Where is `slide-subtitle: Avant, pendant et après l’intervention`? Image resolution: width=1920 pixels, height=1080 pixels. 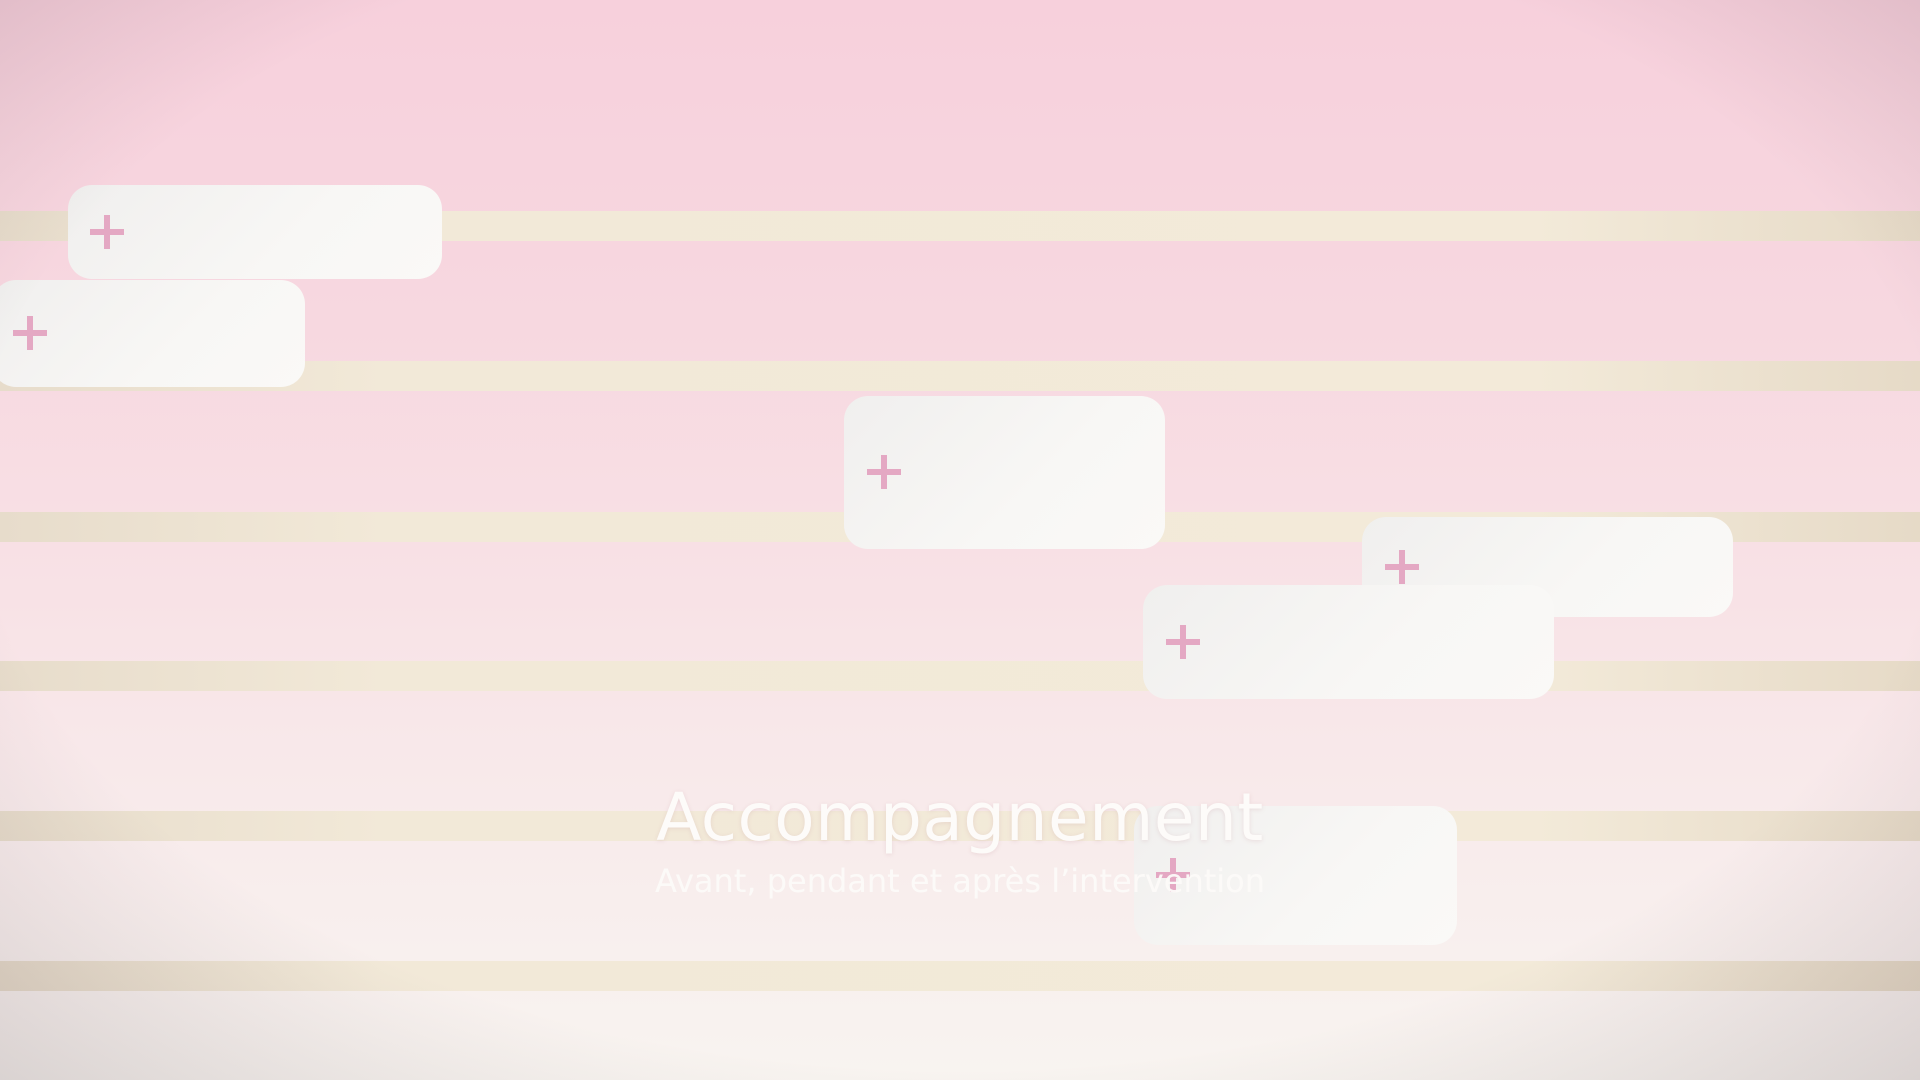 slide-subtitle: Avant, pendant et après l’intervention is located at coordinates (960, 881).